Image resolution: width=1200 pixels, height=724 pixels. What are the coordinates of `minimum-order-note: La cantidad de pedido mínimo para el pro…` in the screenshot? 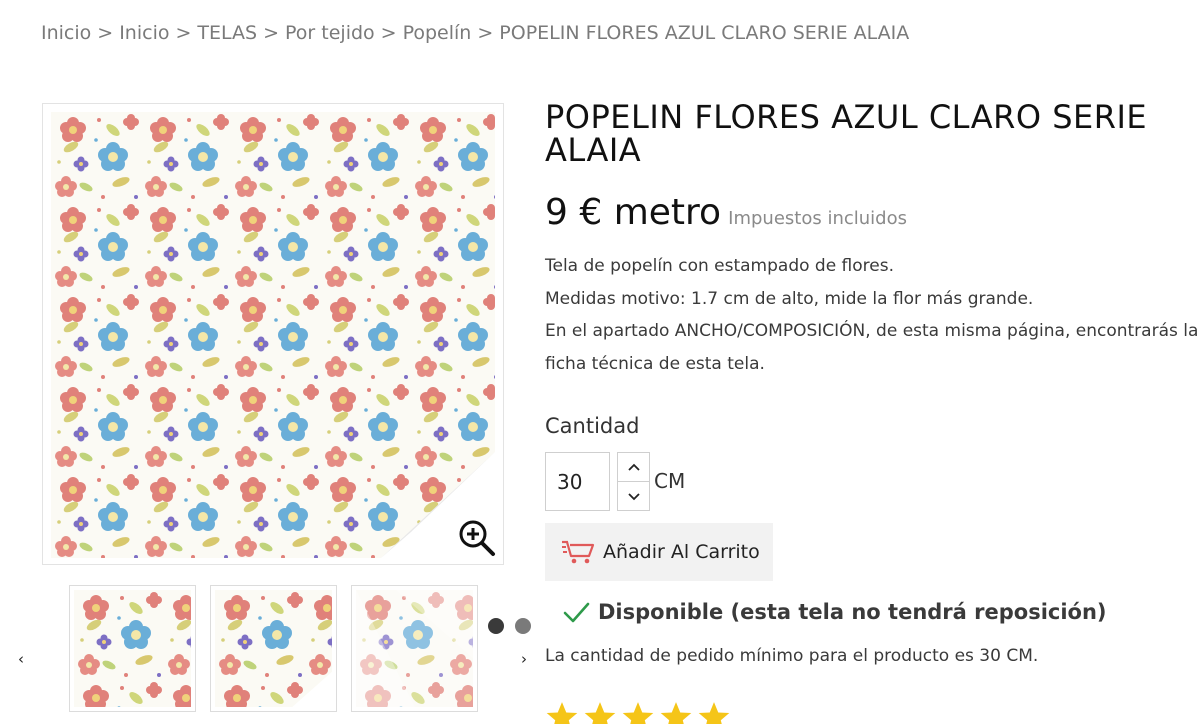 It's located at (792, 656).